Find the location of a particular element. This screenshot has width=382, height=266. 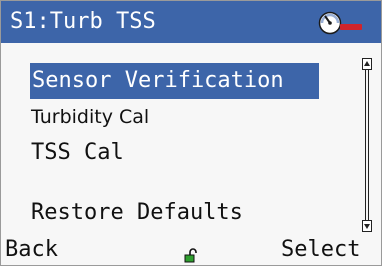

scrollbar is located at coordinates (367, 145).